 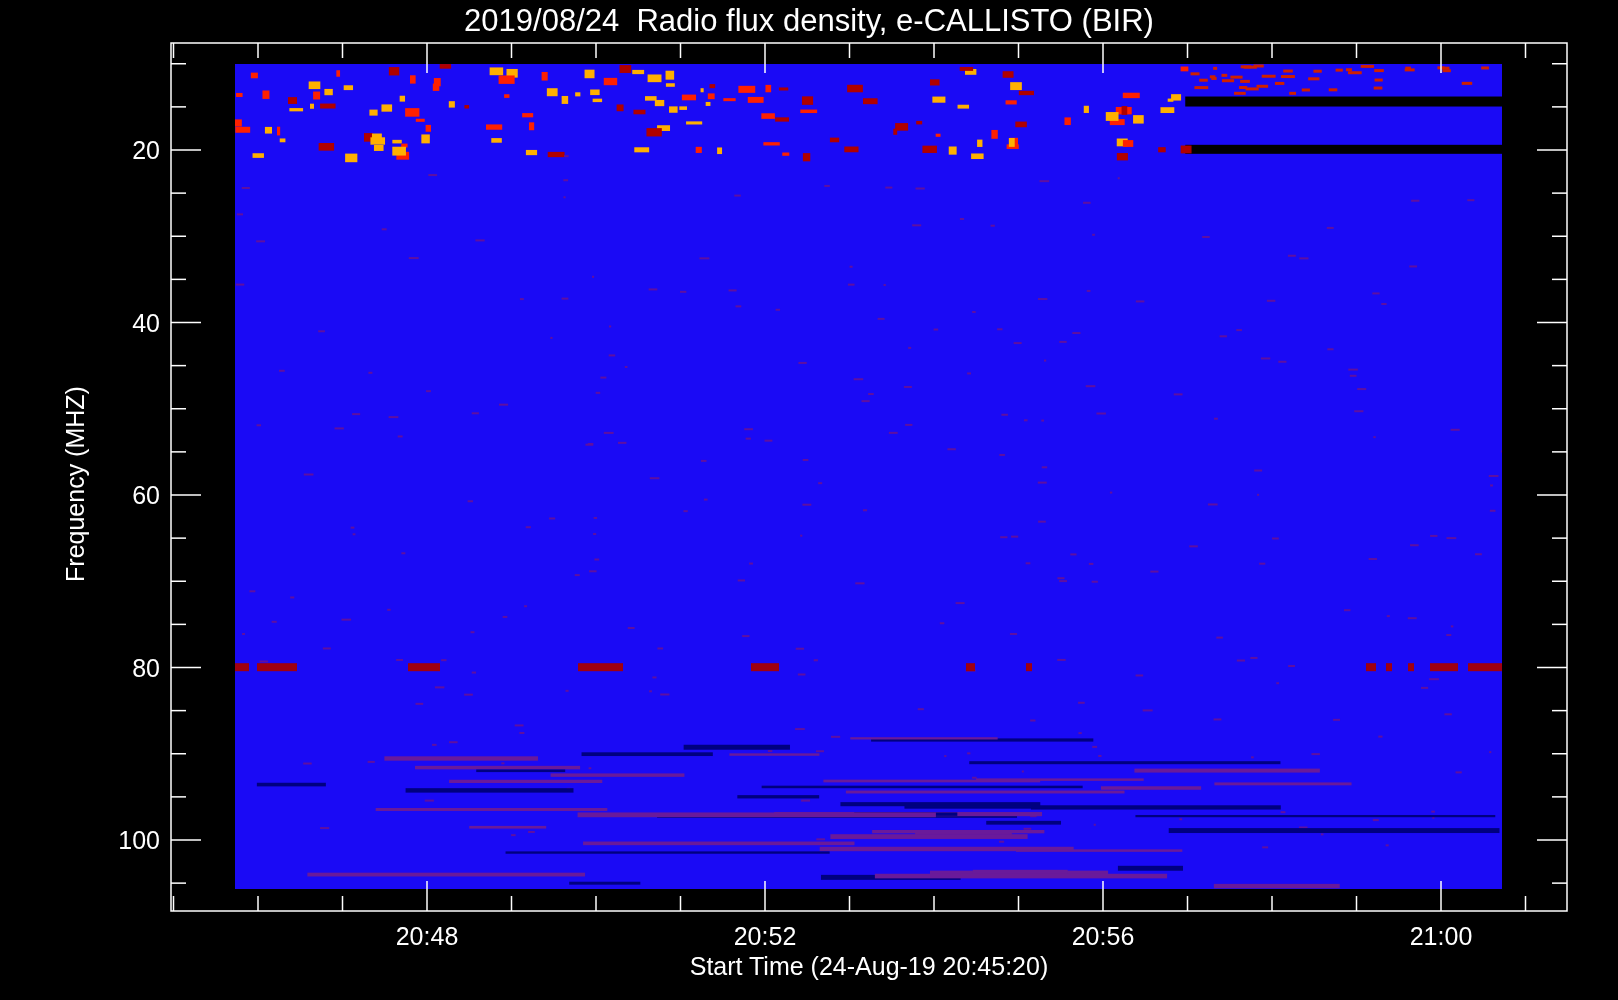 What do you see at coordinates (427, 936) in the screenshot?
I see `x-tick-label: 20:48` at bounding box center [427, 936].